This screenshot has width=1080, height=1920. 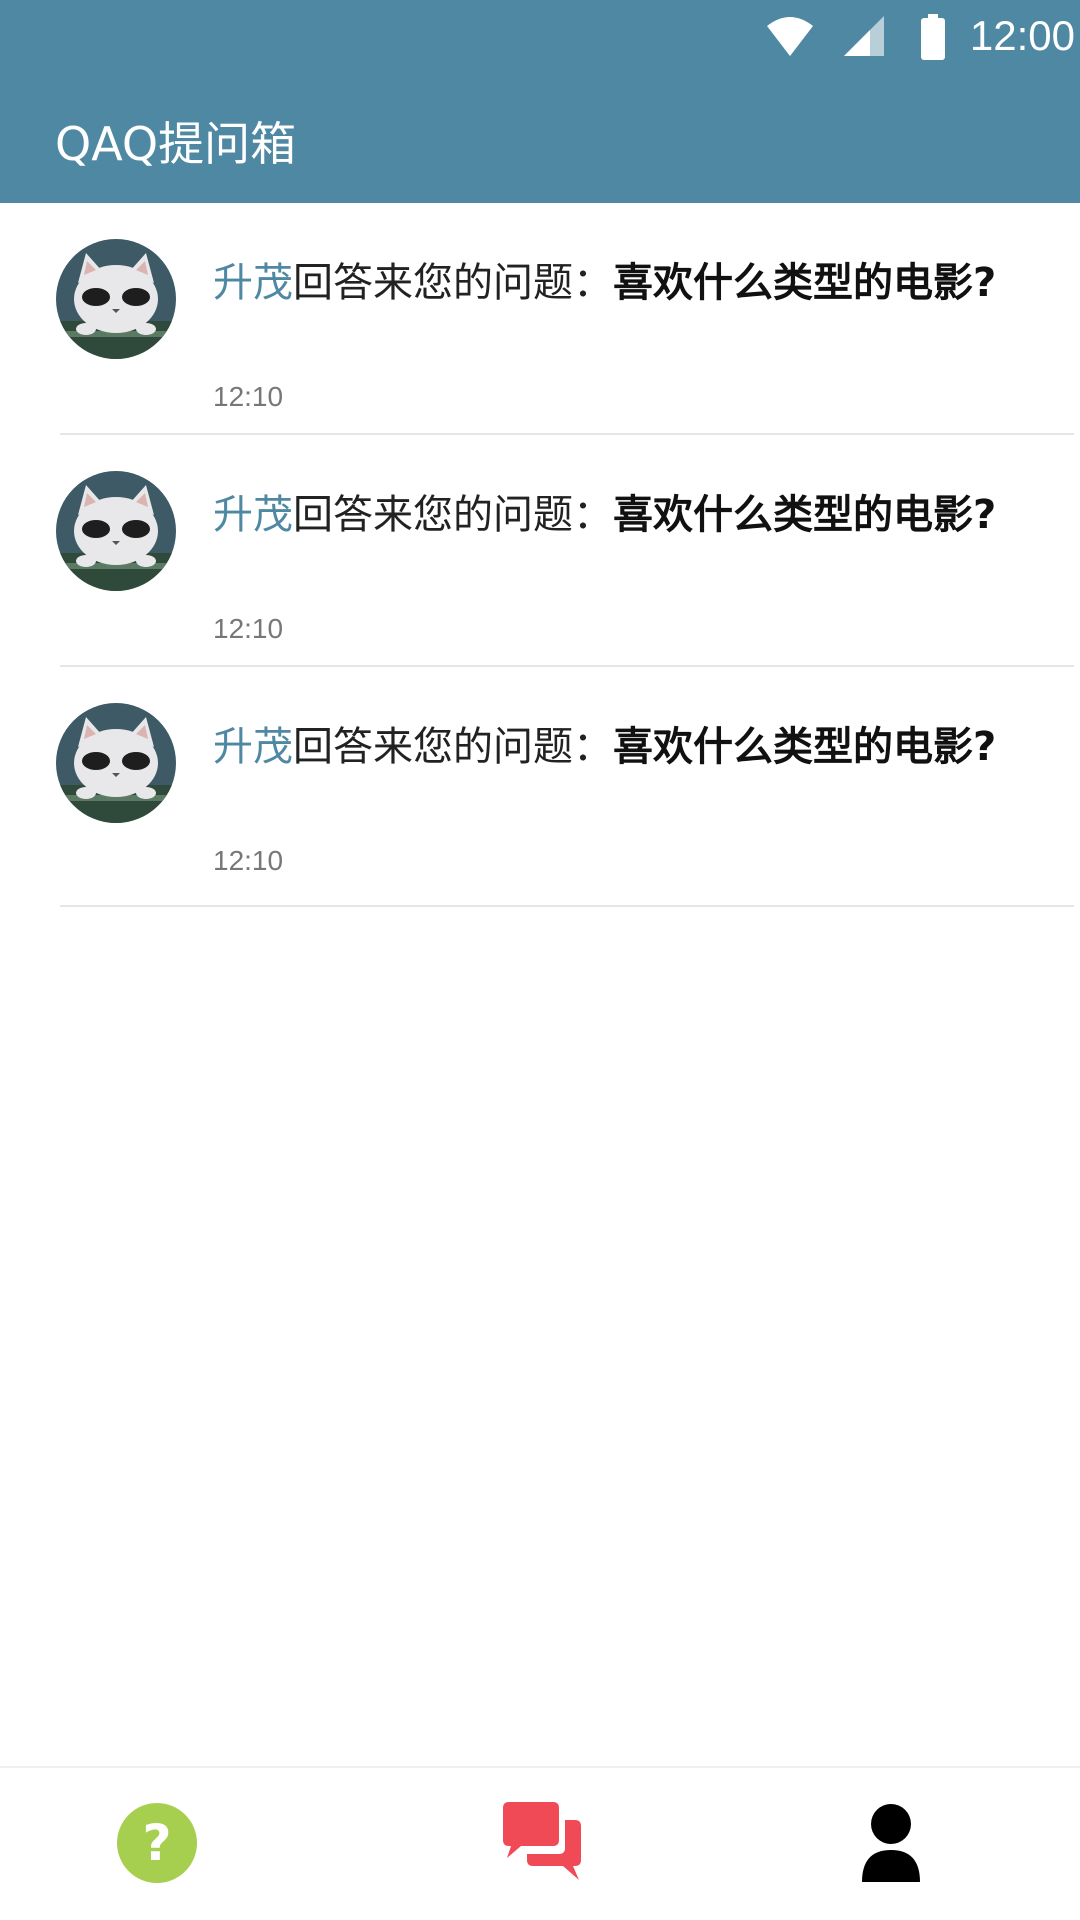 I want to click on page-title: QAQ提问箱, so click(x=176, y=144).